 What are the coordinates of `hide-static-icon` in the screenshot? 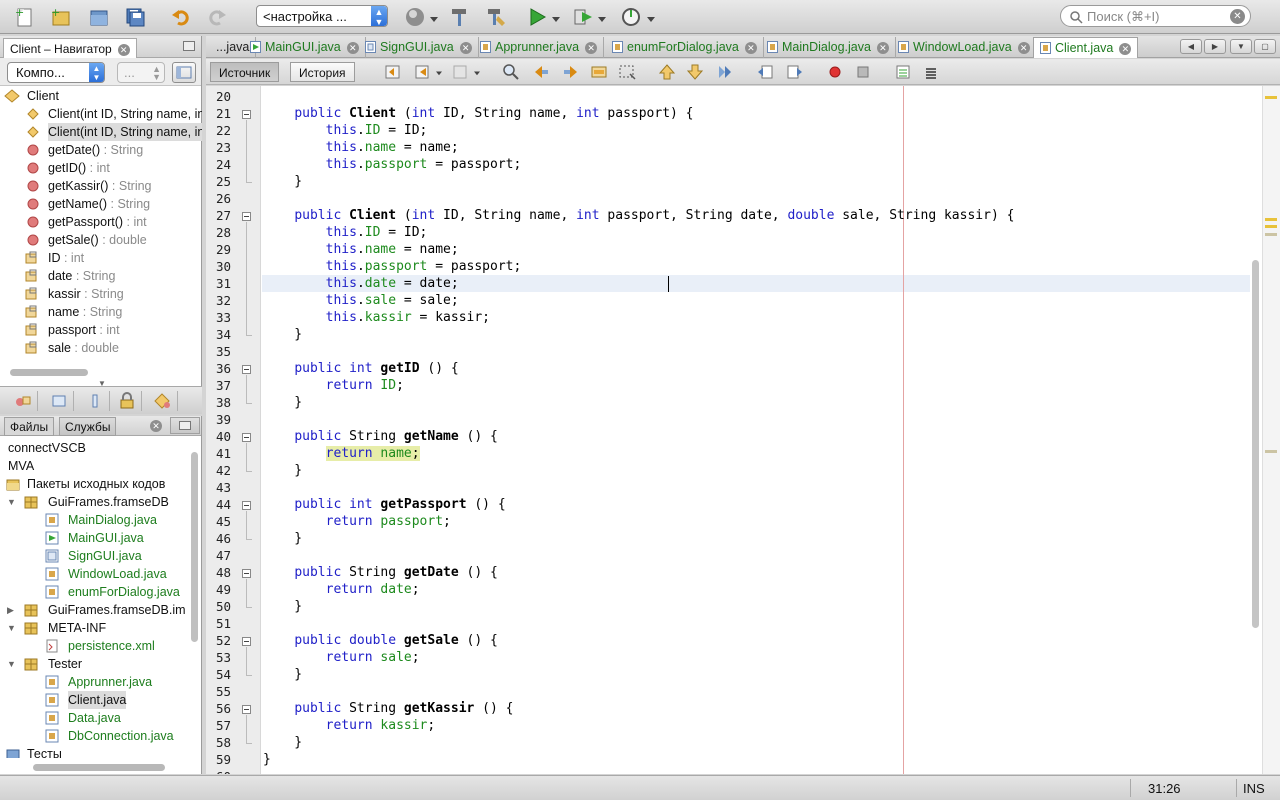 It's located at (95, 401).